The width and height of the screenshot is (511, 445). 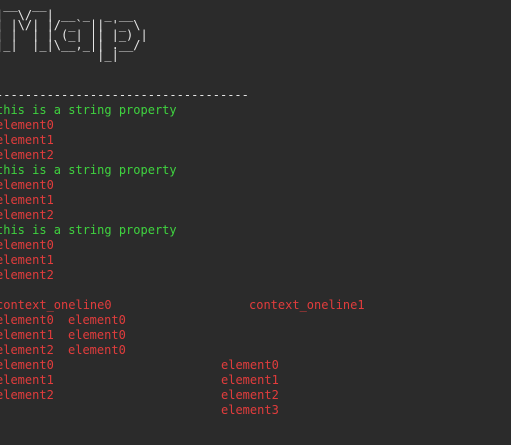 I want to click on right-list-item: element0, so click(x=250, y=365).